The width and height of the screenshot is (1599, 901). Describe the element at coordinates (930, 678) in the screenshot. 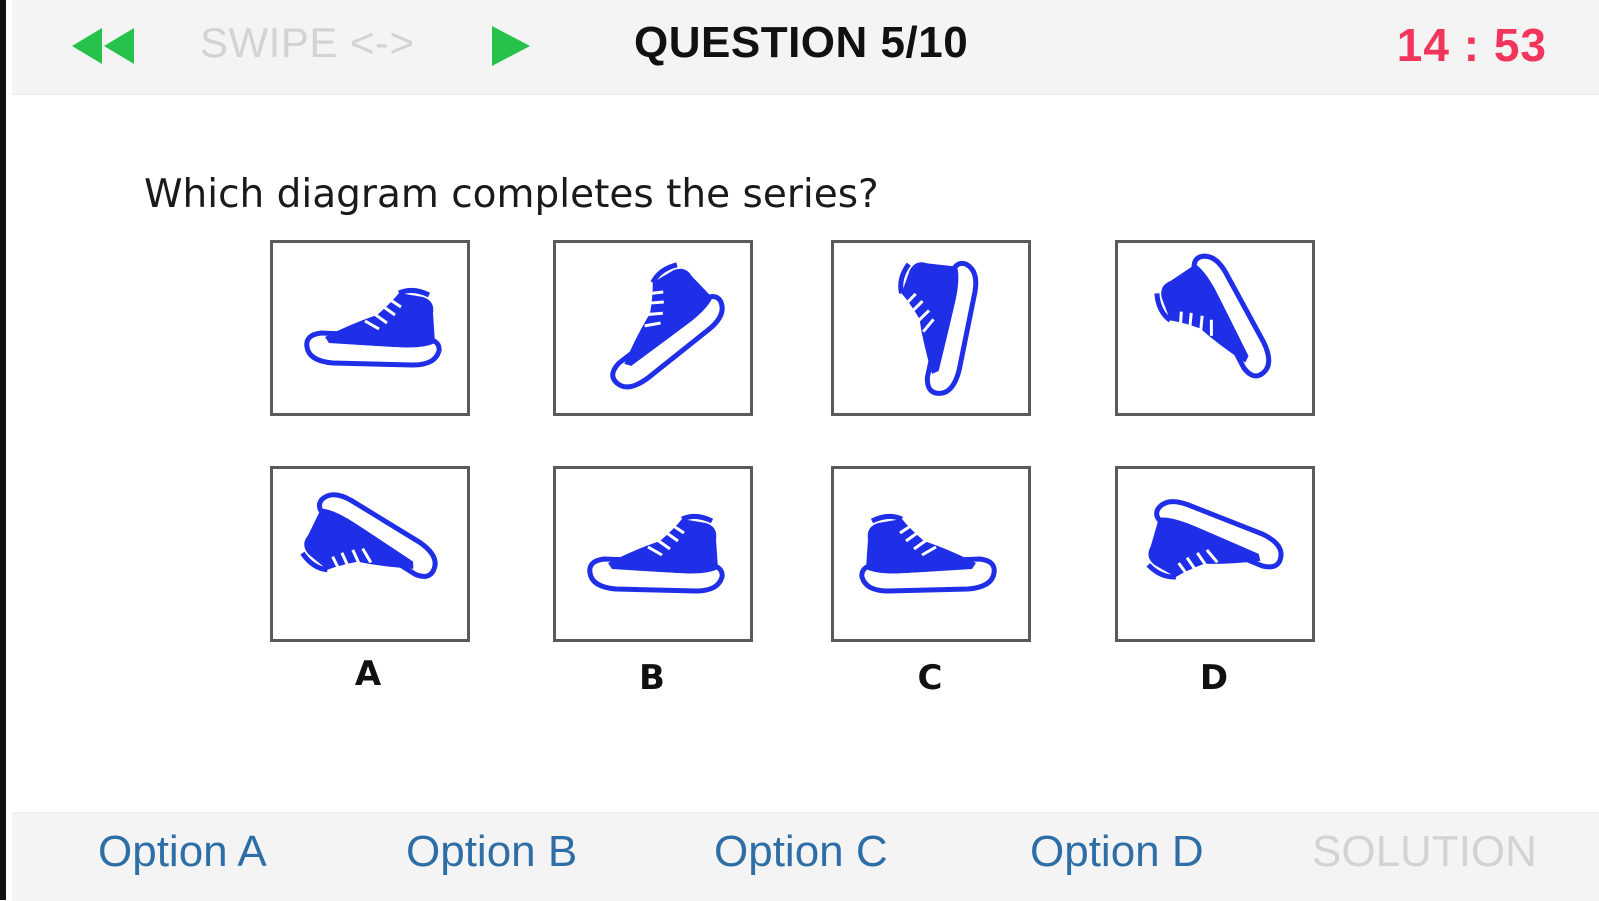

I see `answer-label-c: C` at that location.